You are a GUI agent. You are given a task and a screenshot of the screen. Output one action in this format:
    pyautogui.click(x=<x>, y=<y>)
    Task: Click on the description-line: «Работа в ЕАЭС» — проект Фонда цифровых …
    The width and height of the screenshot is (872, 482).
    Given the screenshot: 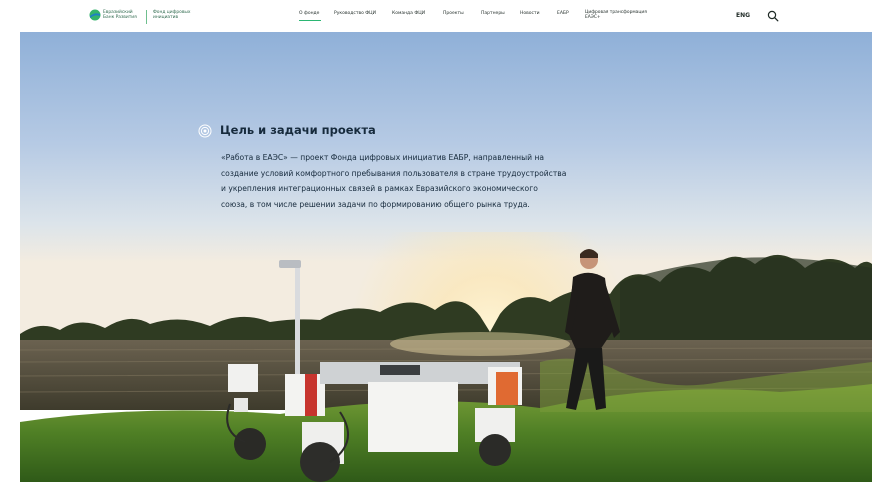 What is the action you would take?
    pyautogui.click(x=383, y=157)
    